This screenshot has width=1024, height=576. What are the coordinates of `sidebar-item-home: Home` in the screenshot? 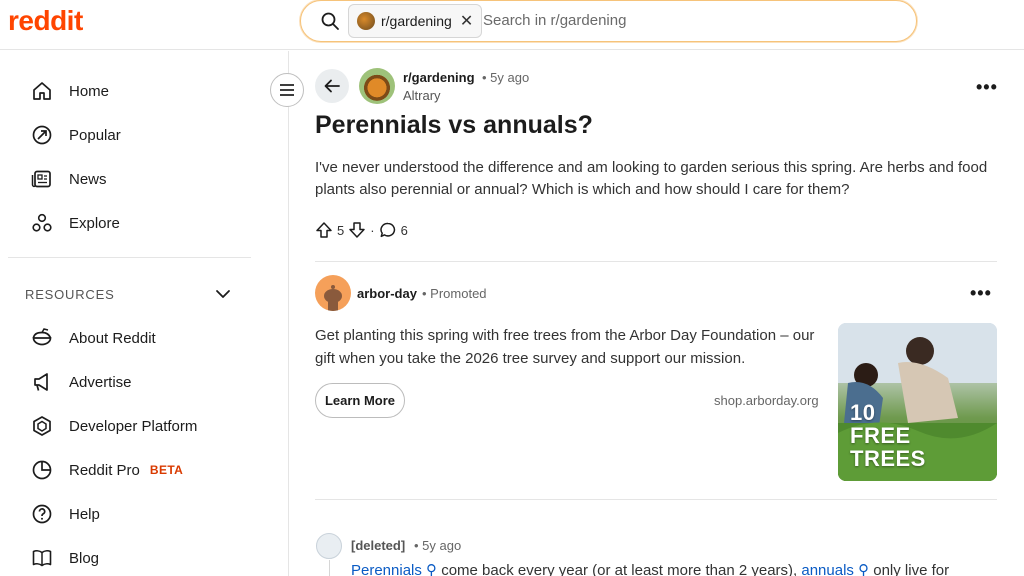 It's located at (69, 91).